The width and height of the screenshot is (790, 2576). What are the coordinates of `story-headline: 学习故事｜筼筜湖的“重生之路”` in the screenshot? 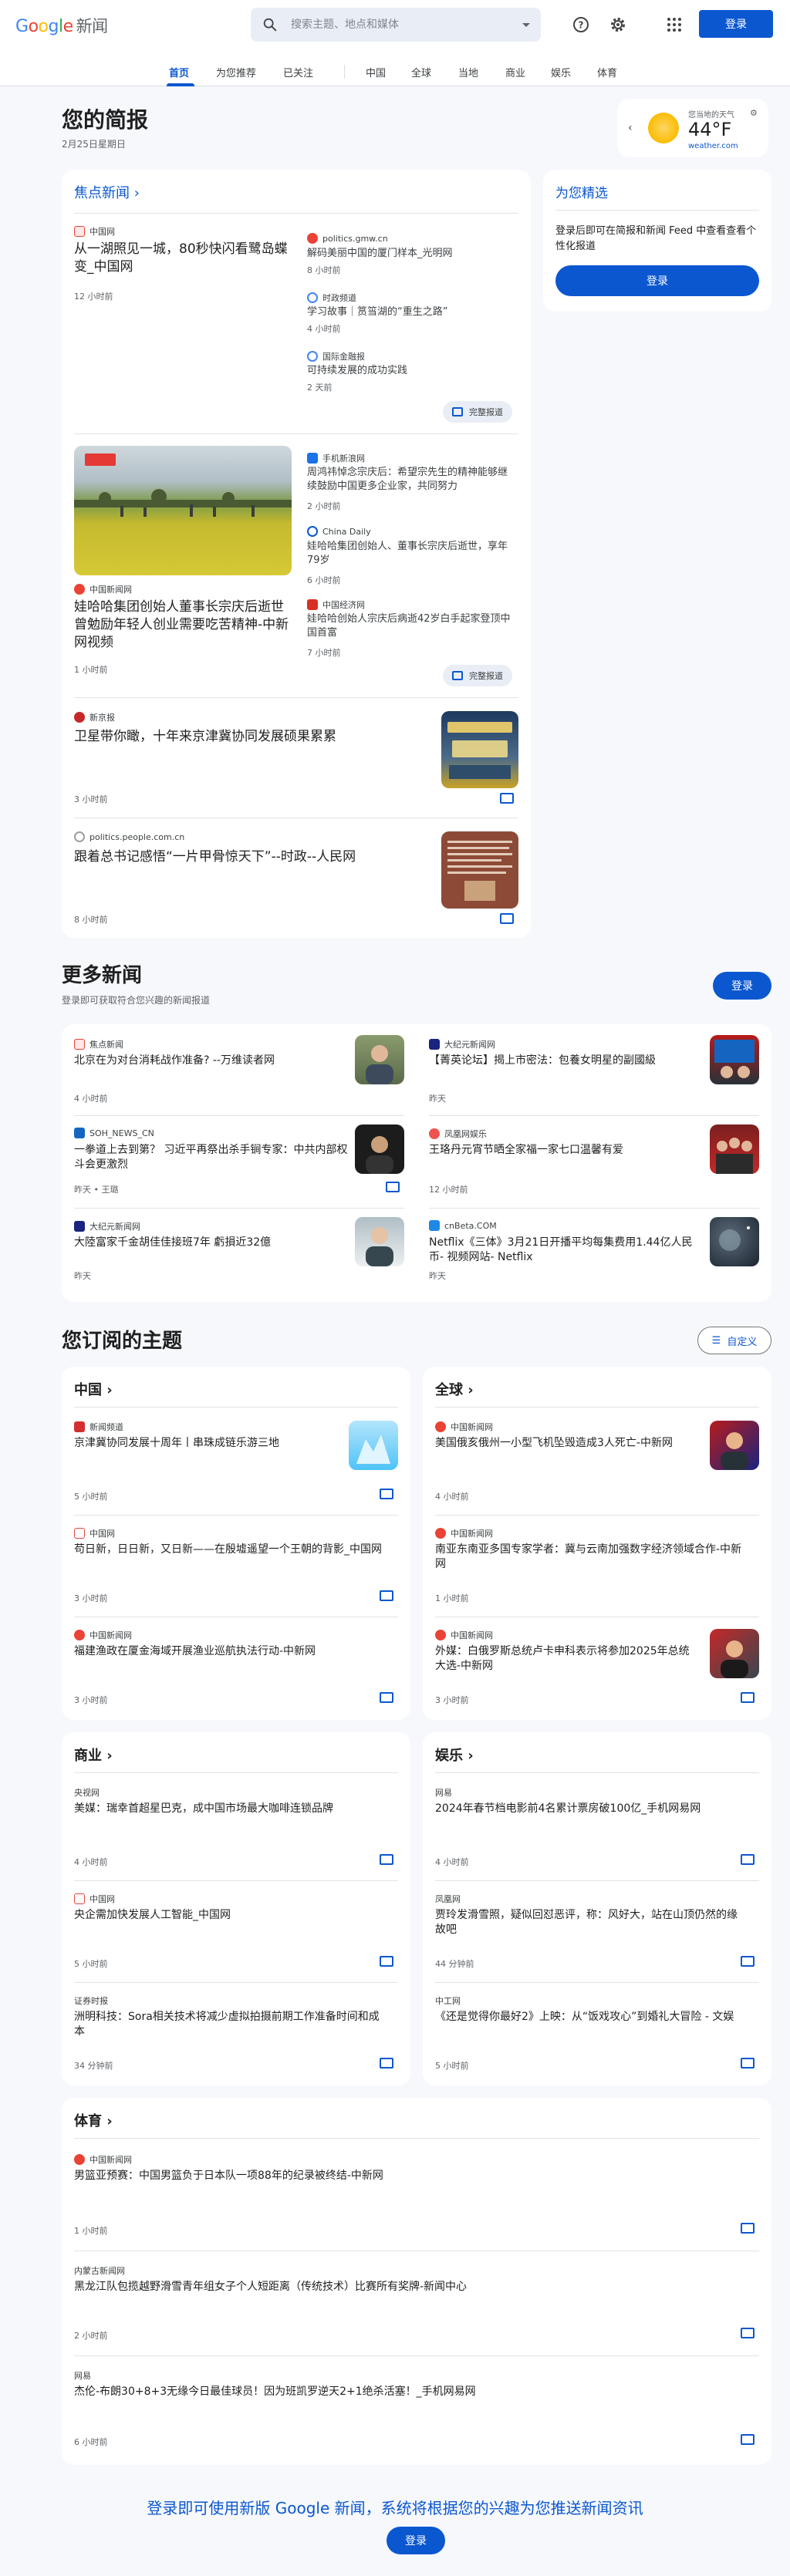 It's located at (411, 312).